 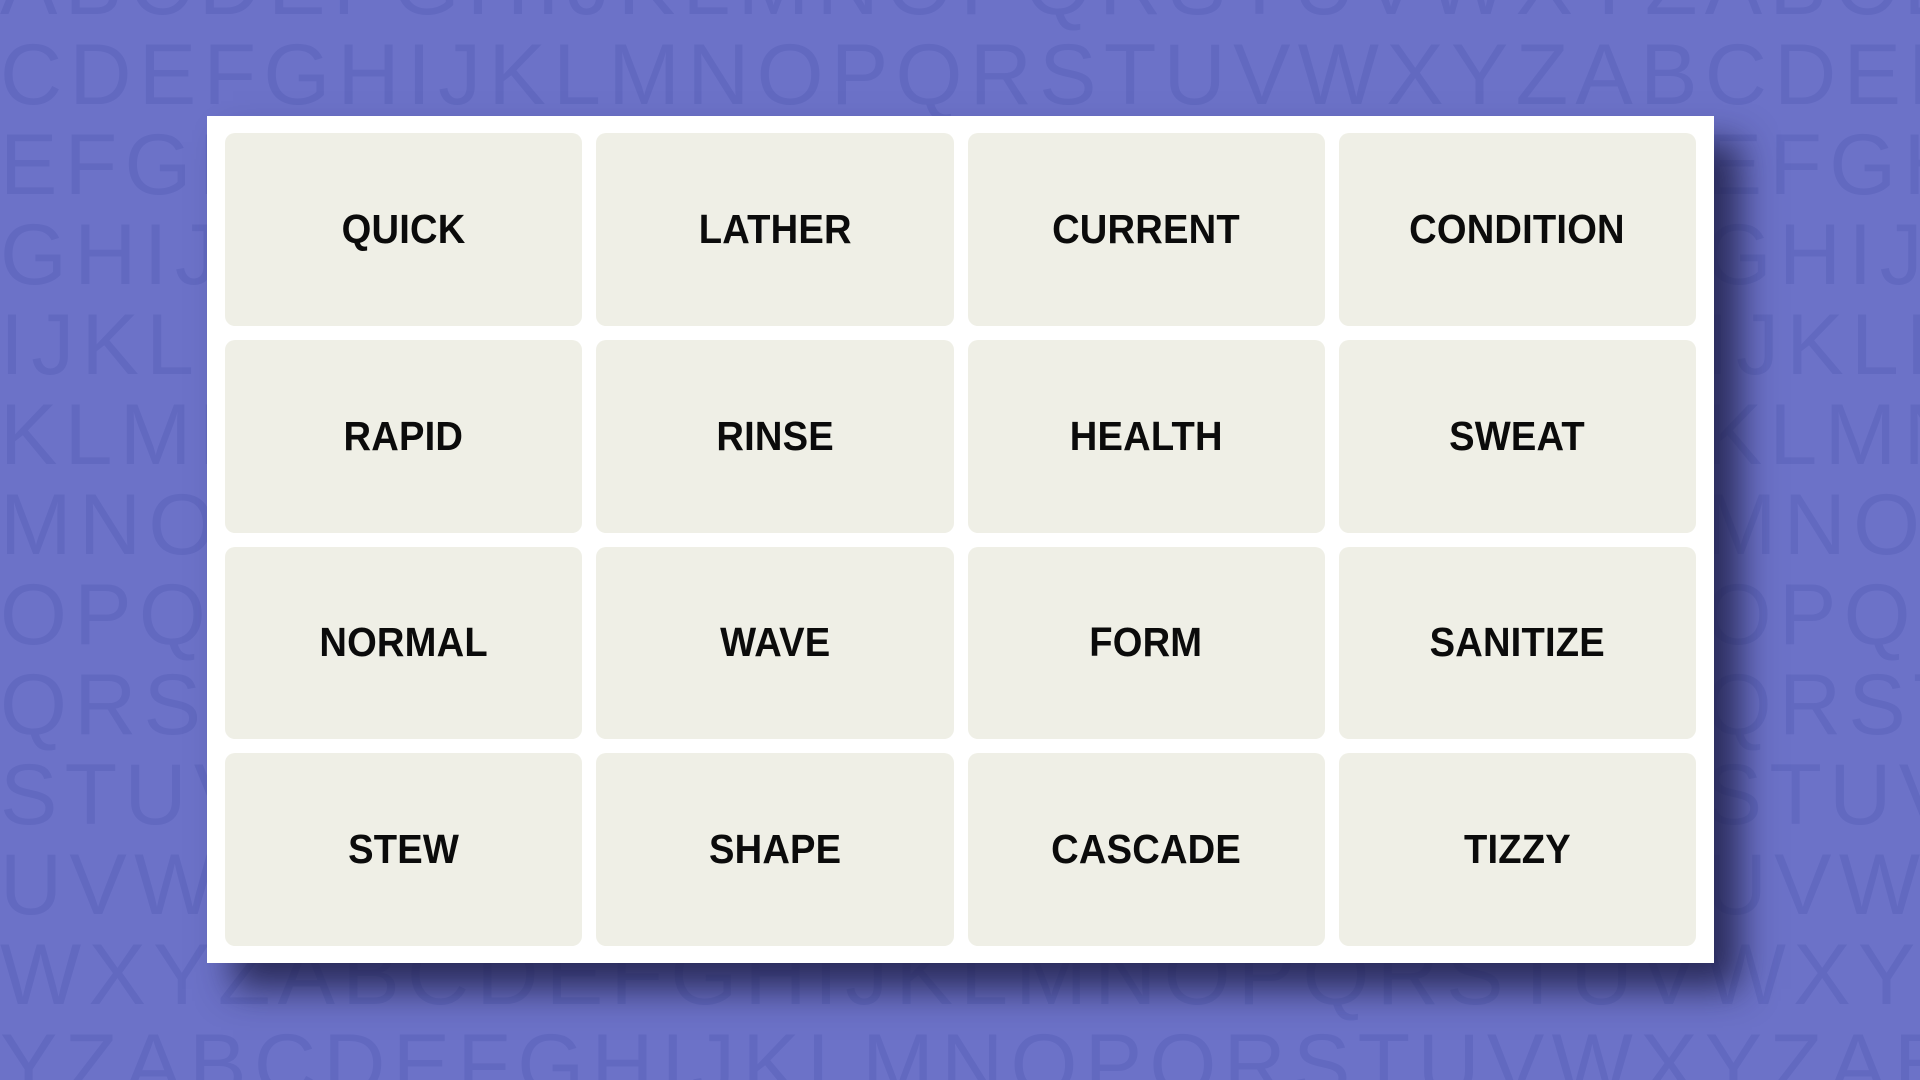 I want to click on word-tile: TIZZY, so click(x=1517, y=849).